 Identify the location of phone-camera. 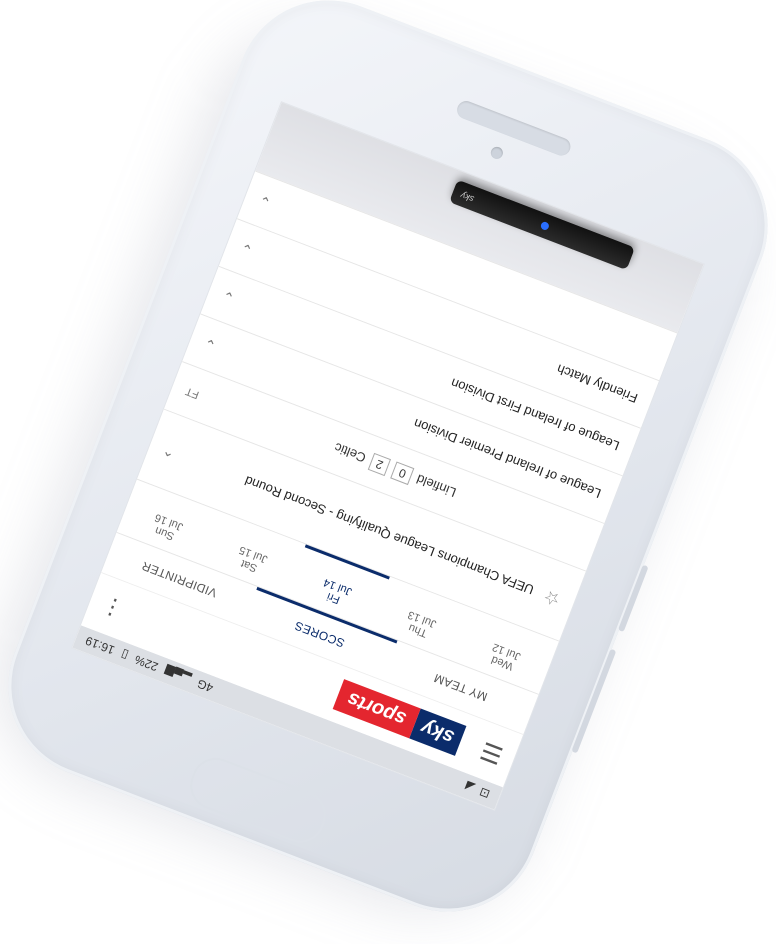
(497, 153).